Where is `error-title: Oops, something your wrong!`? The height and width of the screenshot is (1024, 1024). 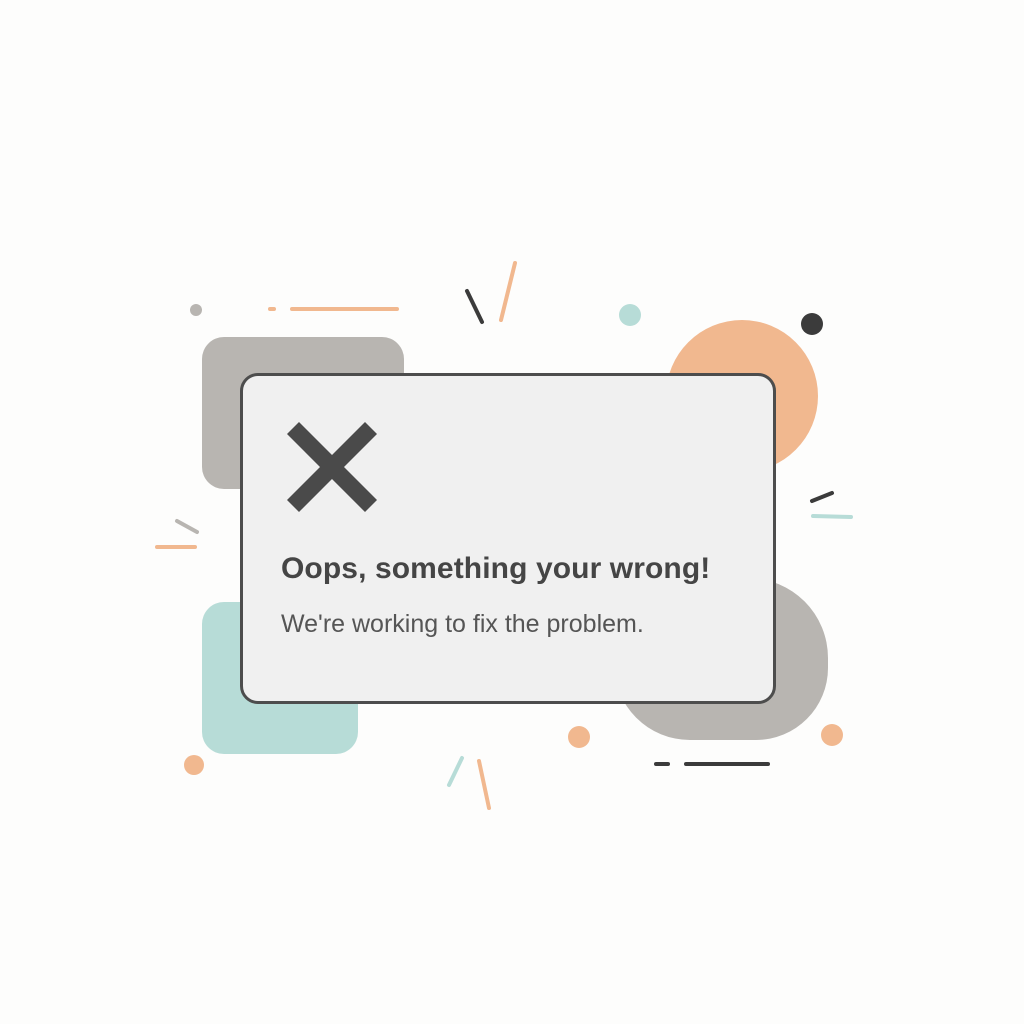
error-title: Oops, something your wrong! is located at coordinates (496, 568).